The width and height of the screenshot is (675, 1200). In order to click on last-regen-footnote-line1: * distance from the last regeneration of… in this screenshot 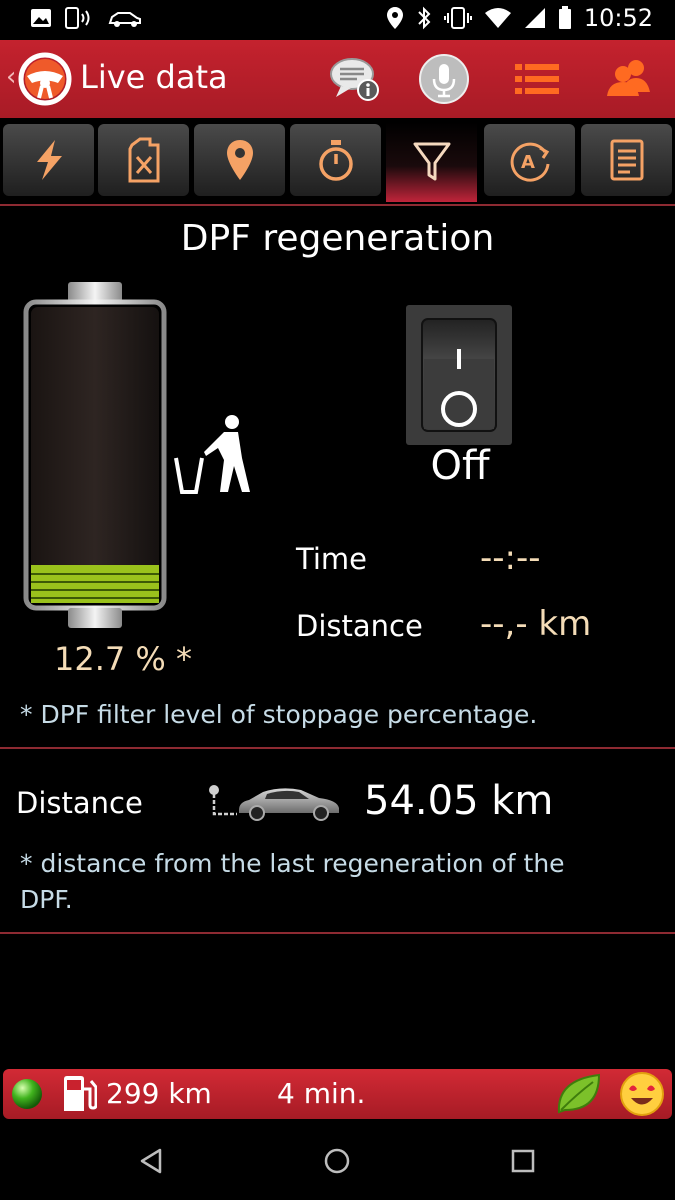, I will do `click(292, 863)`.